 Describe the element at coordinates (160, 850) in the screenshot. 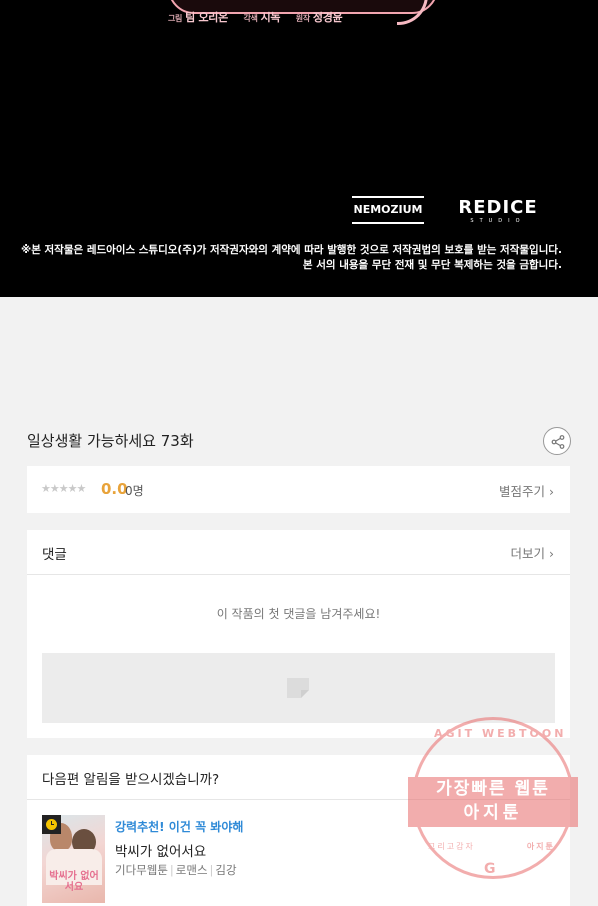

I see `recommendation-title: 박씨가 없어서요` at that location.